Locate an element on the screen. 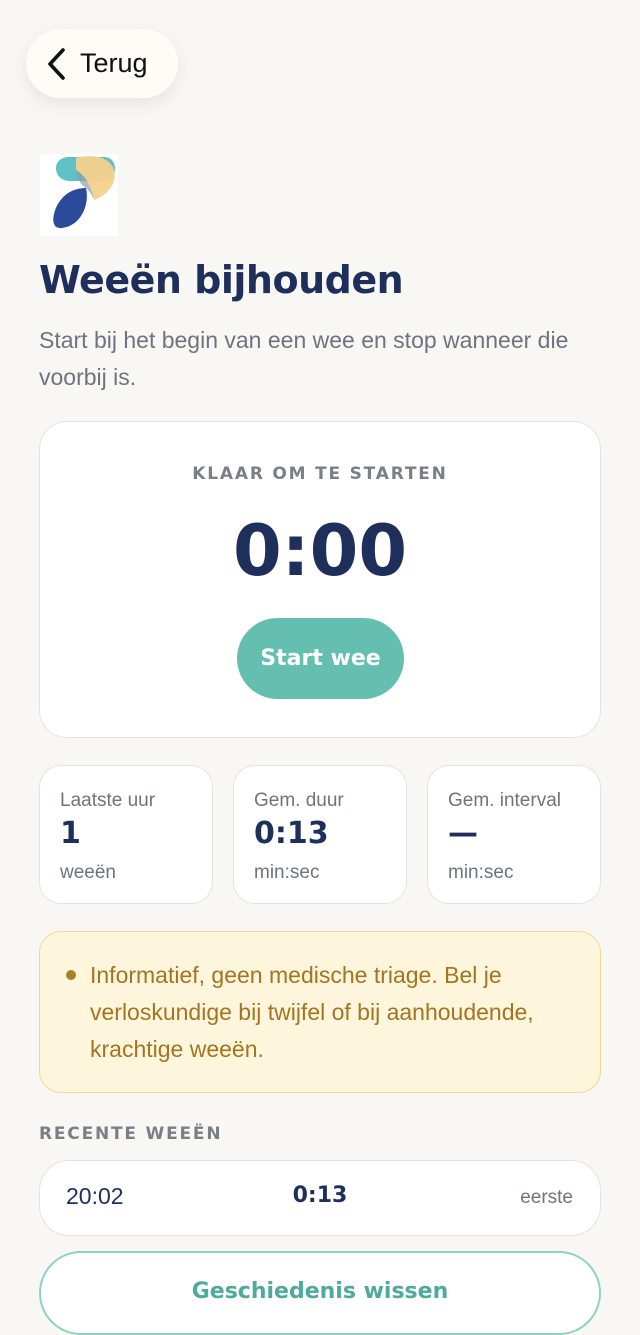 Image resolution: width=640 pixels, height=1335 pixels. stat-card-avg-interval: Gem. interval — min:sec is located at coordinates (514, 834).